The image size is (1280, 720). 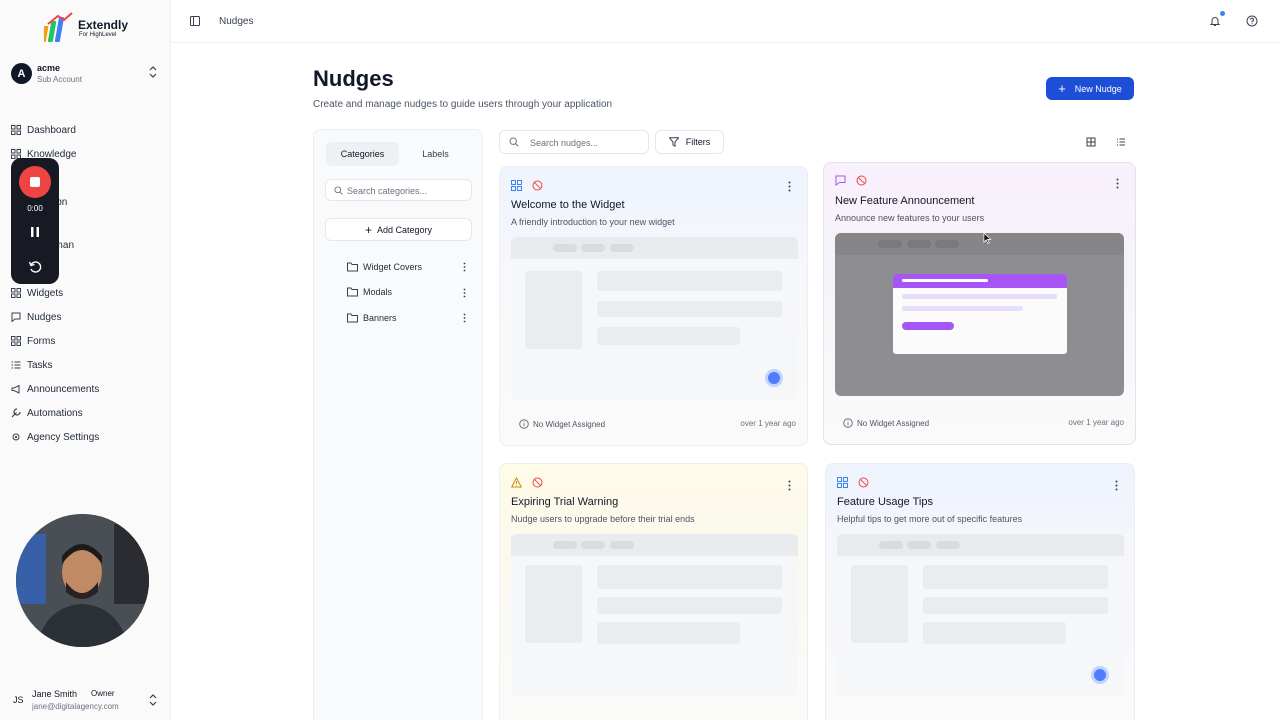 What do you see at coordinates (35, 221) in the screenshot?
I see `screen-recorder-widget: 0:00` at bounding box center [35, 221].